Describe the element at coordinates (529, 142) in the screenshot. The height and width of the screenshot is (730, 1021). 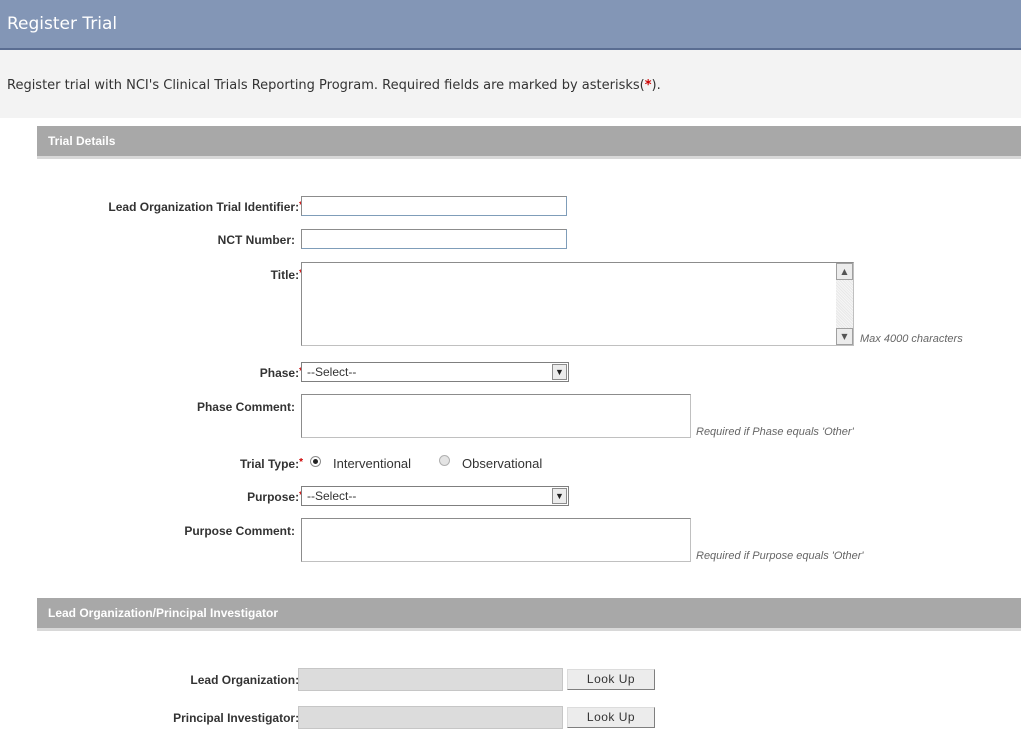
I see `section-trial-details: Trial Details` at that location.